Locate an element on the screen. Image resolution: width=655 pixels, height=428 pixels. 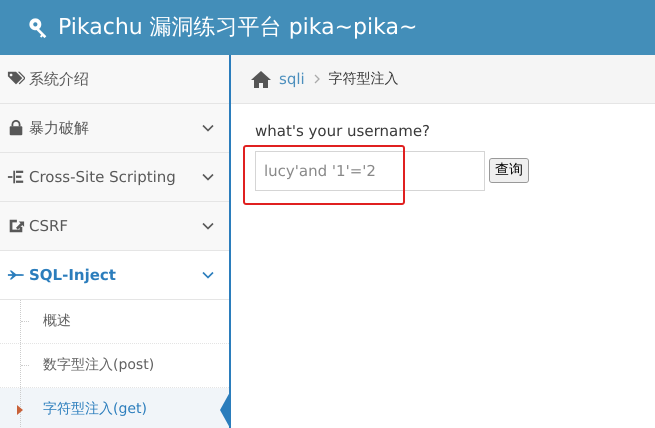
lock-icon is located at coordinates (16, 128).